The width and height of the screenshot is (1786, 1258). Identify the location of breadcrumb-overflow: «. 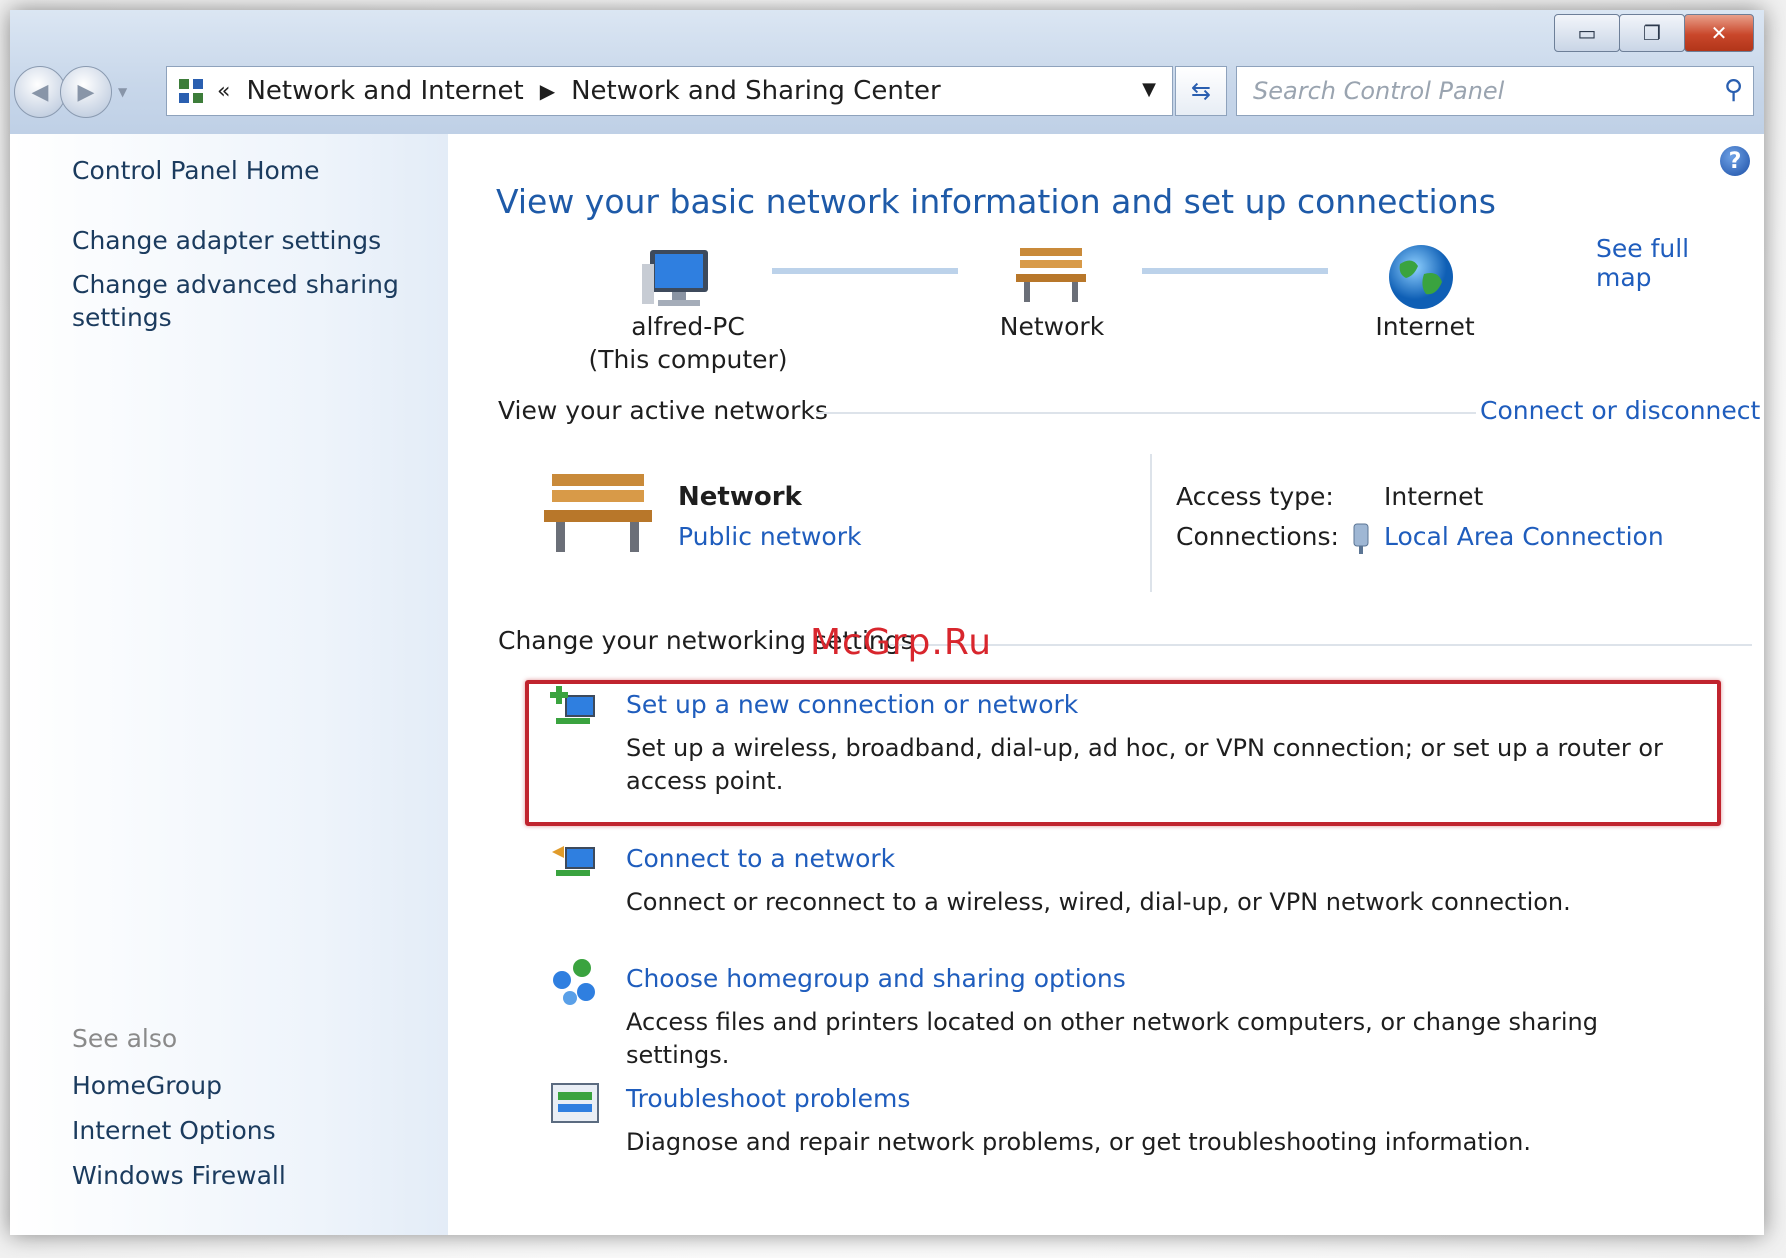
(223, 91).